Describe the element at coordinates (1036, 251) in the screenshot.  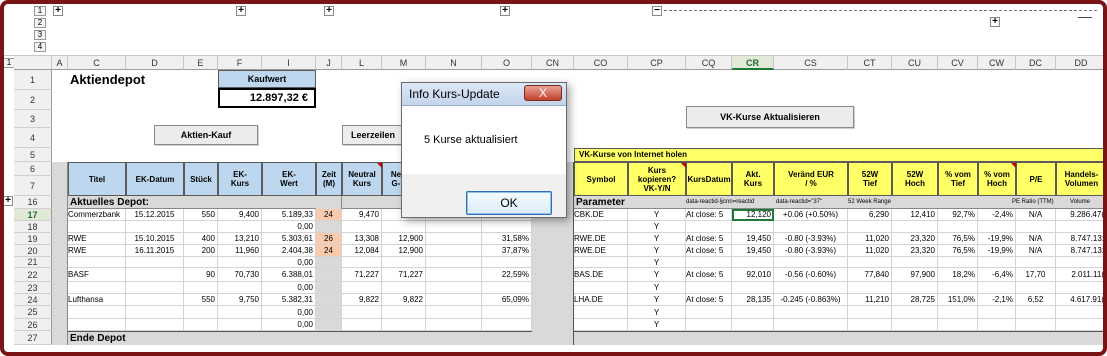
I see `kurse-cell-pe: N/A` at that location.